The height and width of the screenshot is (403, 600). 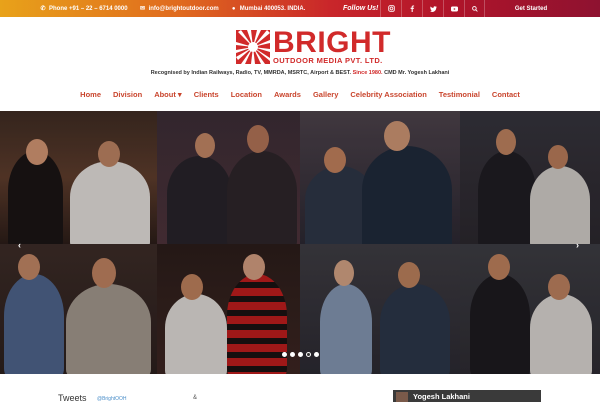 What do you see at coordinates (246, 94) in the screenshot?
I see `nav-location: Location` at bounding box center [246, 94].